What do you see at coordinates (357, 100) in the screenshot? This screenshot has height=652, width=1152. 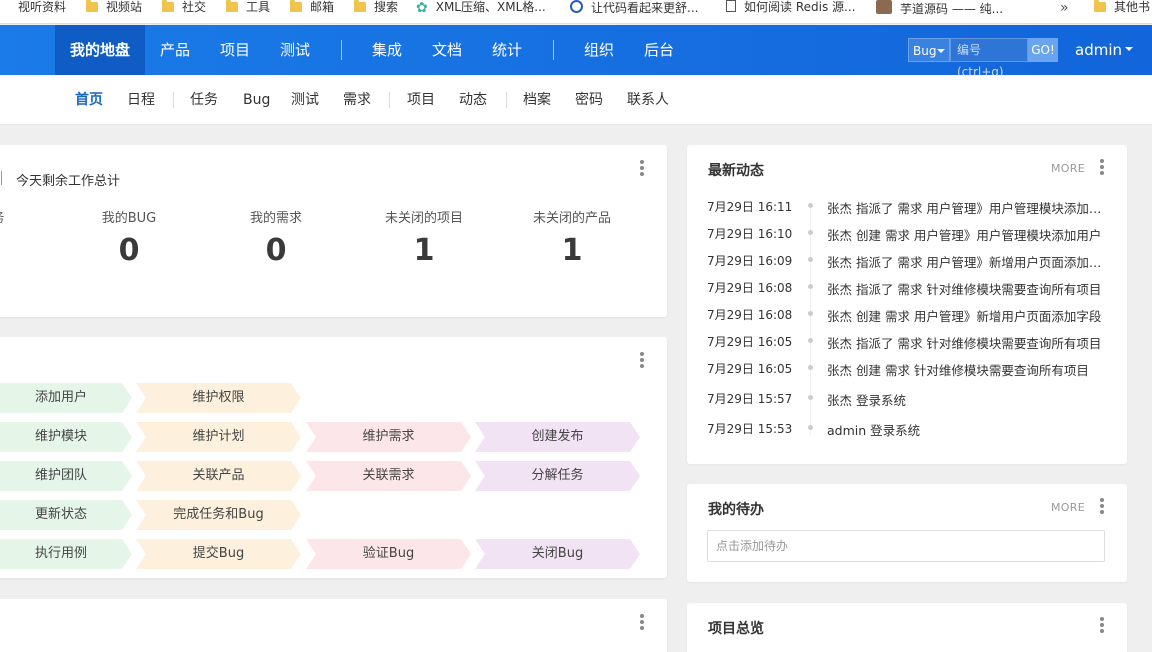 I see `subnav-item-story: 需求` at bounding box center [357, 100].